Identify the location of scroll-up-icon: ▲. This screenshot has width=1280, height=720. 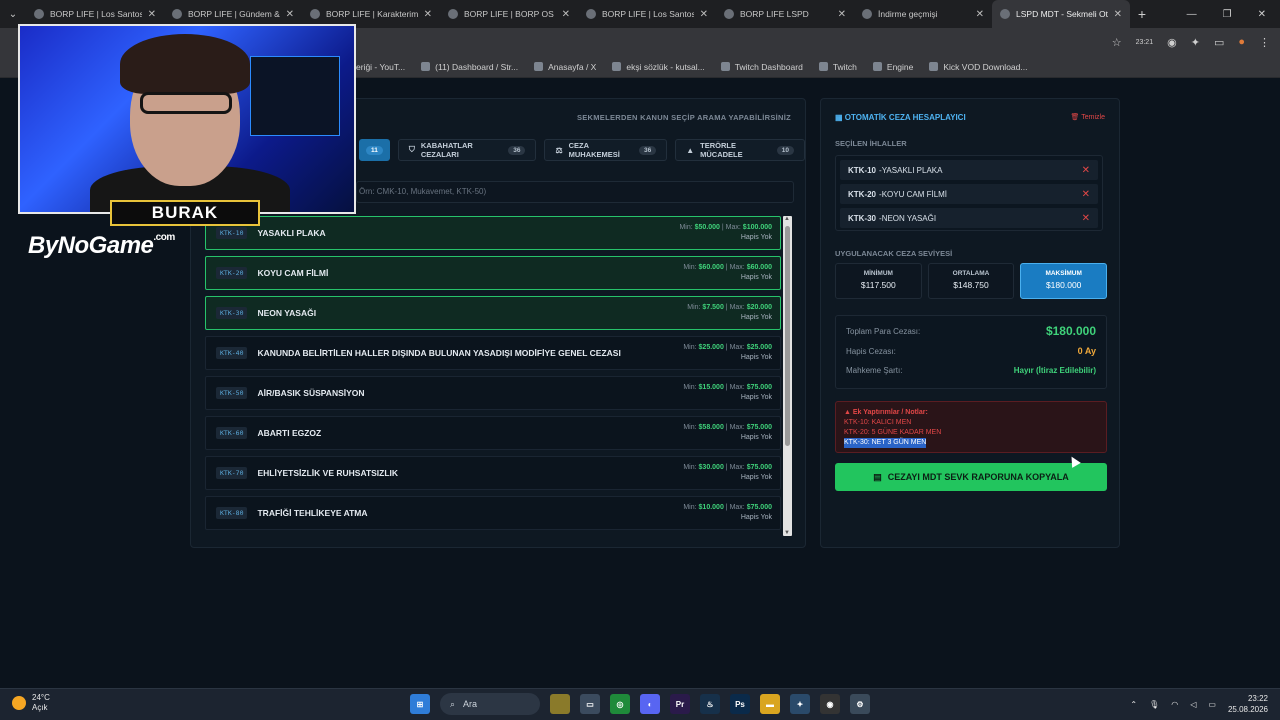
(787, 219).